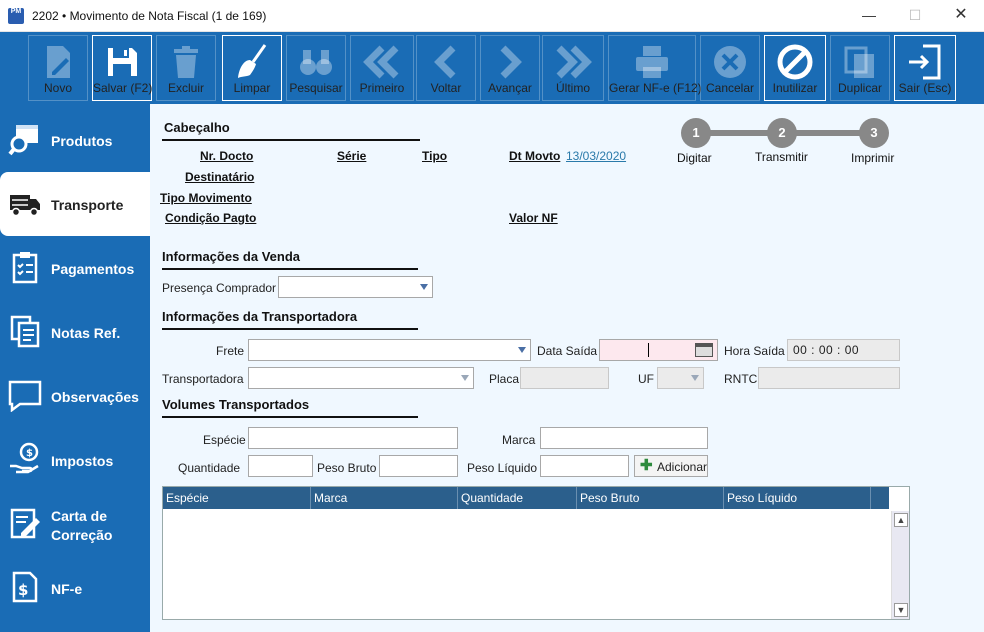 The width and height of the screenshot is (984, 632). What do you see at coordinates (219, 288) in the screenshot?
I see `presenca-comprador-label: Presença Comprador` at bounding box center [219, 288].